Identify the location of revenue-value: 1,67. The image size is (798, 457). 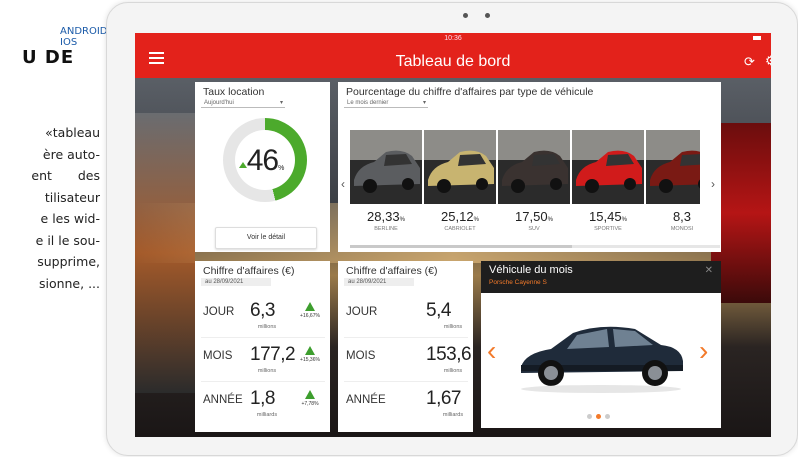
(443, 398).